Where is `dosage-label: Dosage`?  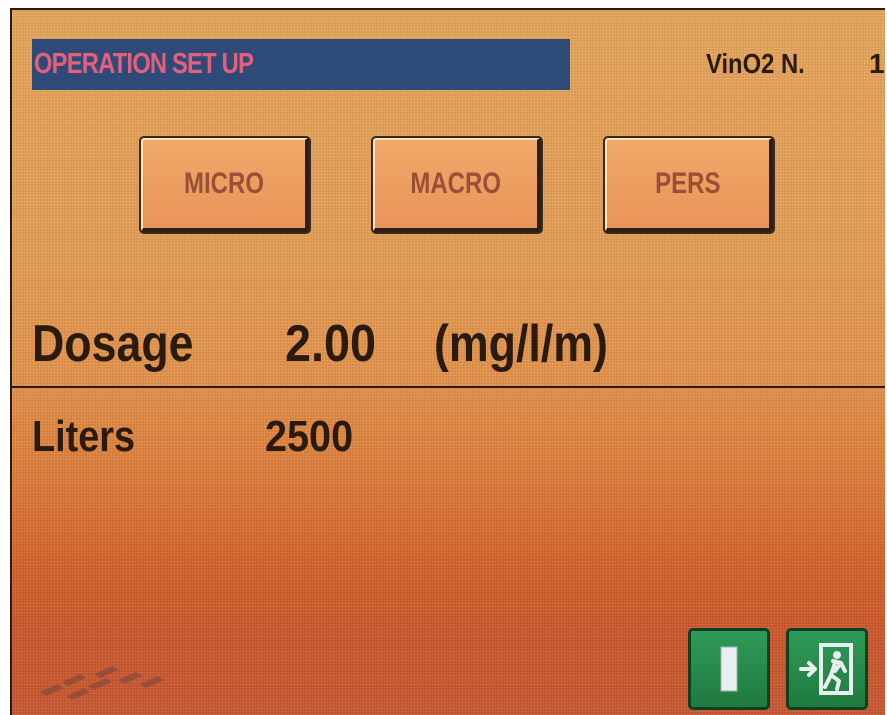
dosage-label: Dosage is located at coordinates (113, 344).